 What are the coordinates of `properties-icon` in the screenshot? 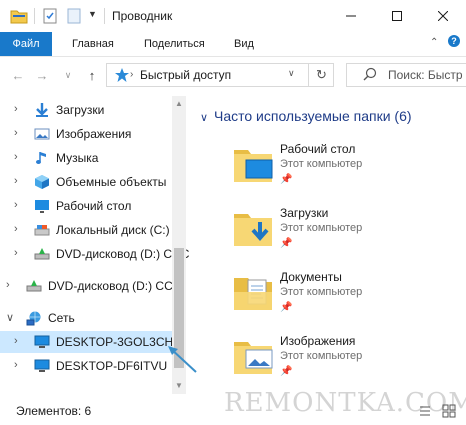 It's located at (50, 16).